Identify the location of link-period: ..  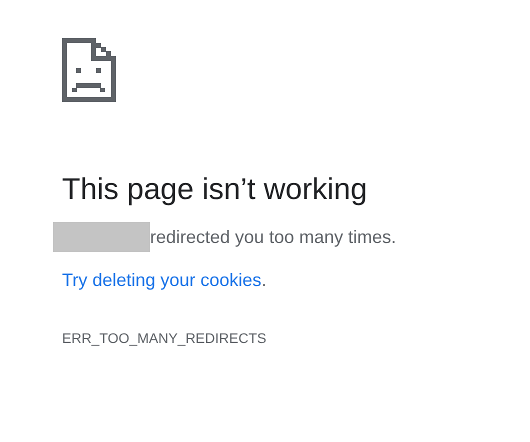
(263, 280).